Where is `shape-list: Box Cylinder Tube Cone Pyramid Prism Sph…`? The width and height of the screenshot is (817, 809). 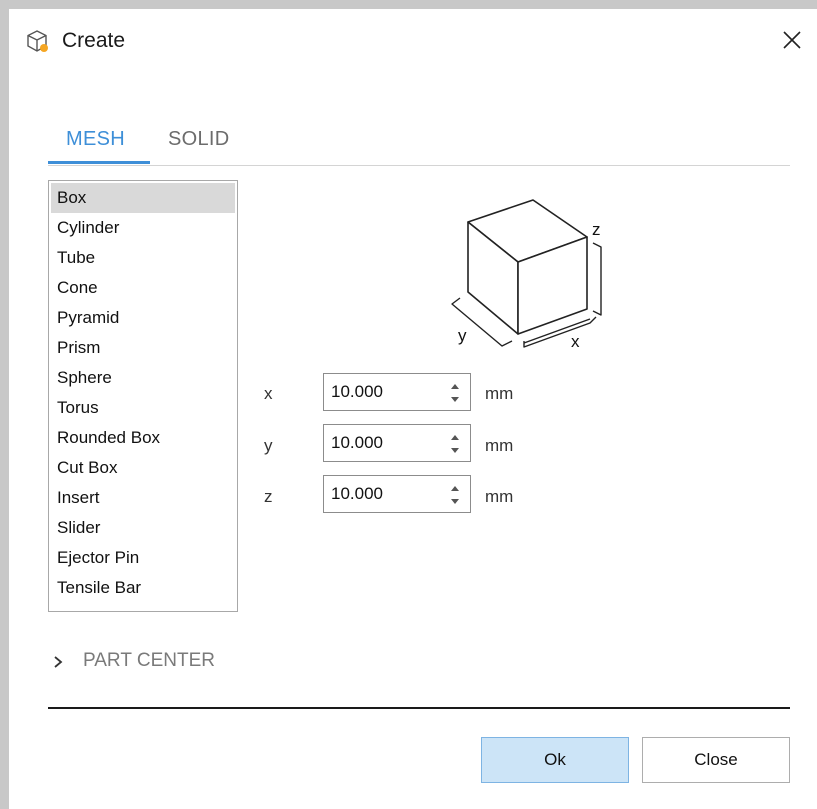
shape-list: Box Cylinder Tube Cone Pyramid Prism Sph… is located at coordinates (143, 396).